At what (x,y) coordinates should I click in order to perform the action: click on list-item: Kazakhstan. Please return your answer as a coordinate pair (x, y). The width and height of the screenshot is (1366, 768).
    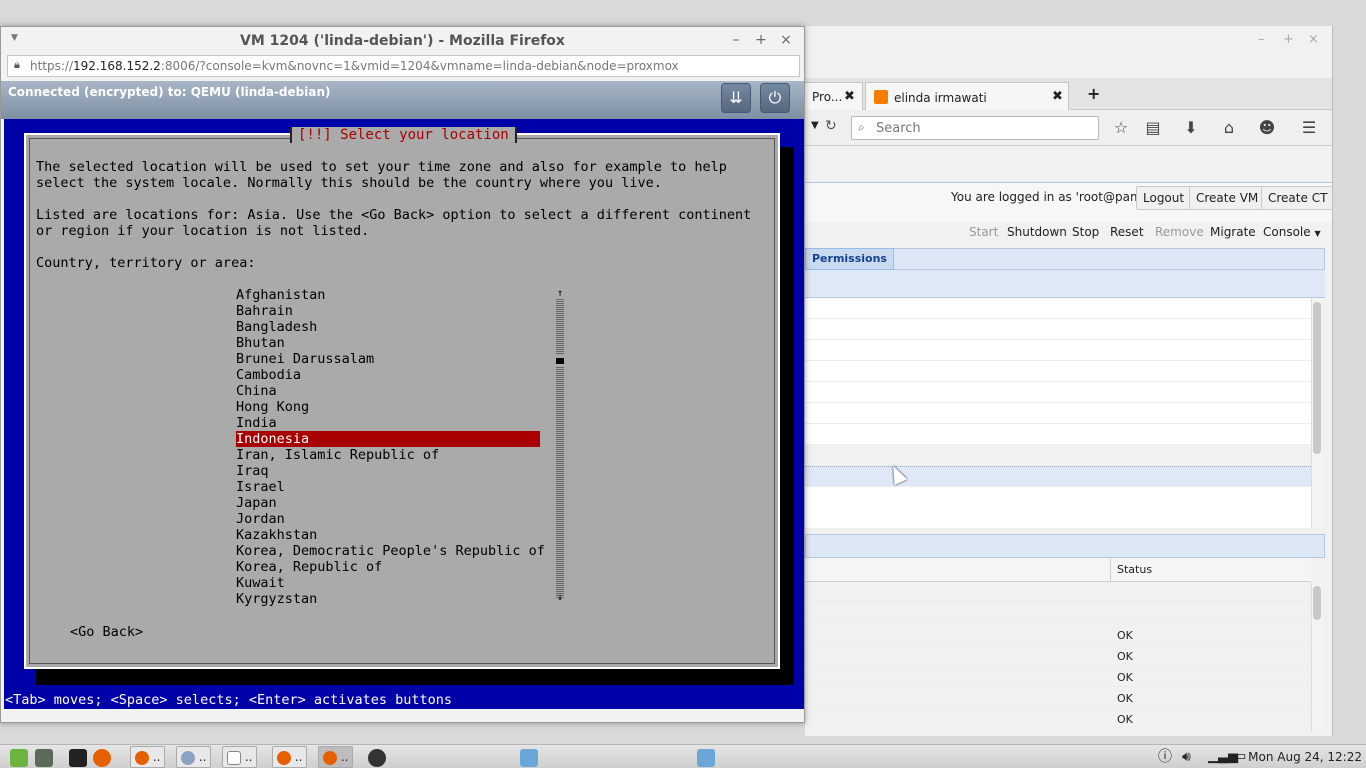
    Looking at the image, I should click on (388, 535).